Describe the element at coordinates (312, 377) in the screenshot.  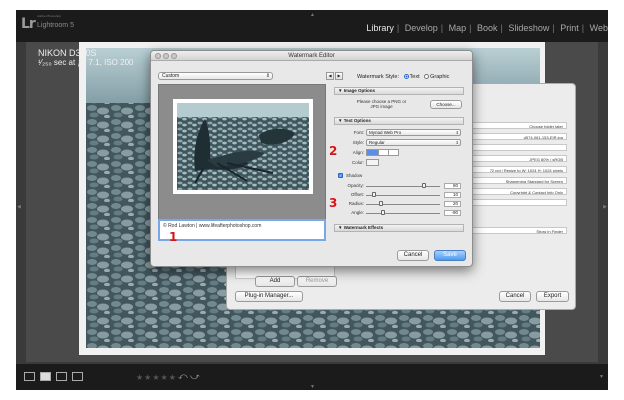
I see `toolbar: ★★★★★ ⤺ ⤻ ▼ ▼` at that location.